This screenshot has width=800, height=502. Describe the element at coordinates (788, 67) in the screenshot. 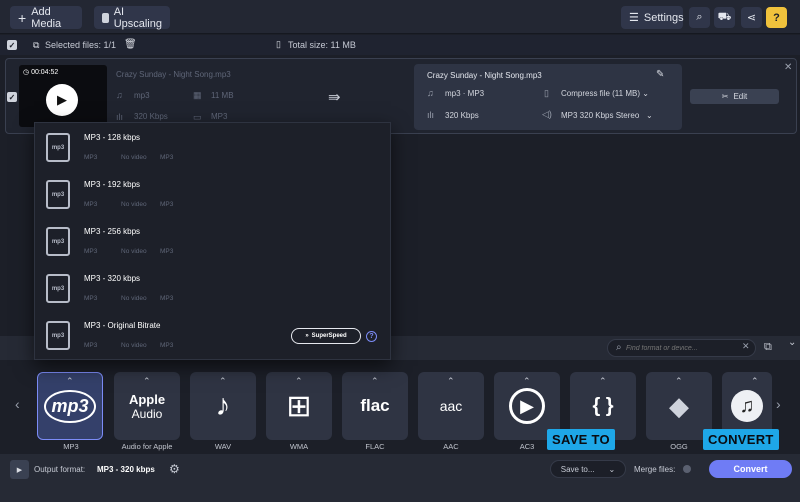

I see `close-icon: ✕` at that location.